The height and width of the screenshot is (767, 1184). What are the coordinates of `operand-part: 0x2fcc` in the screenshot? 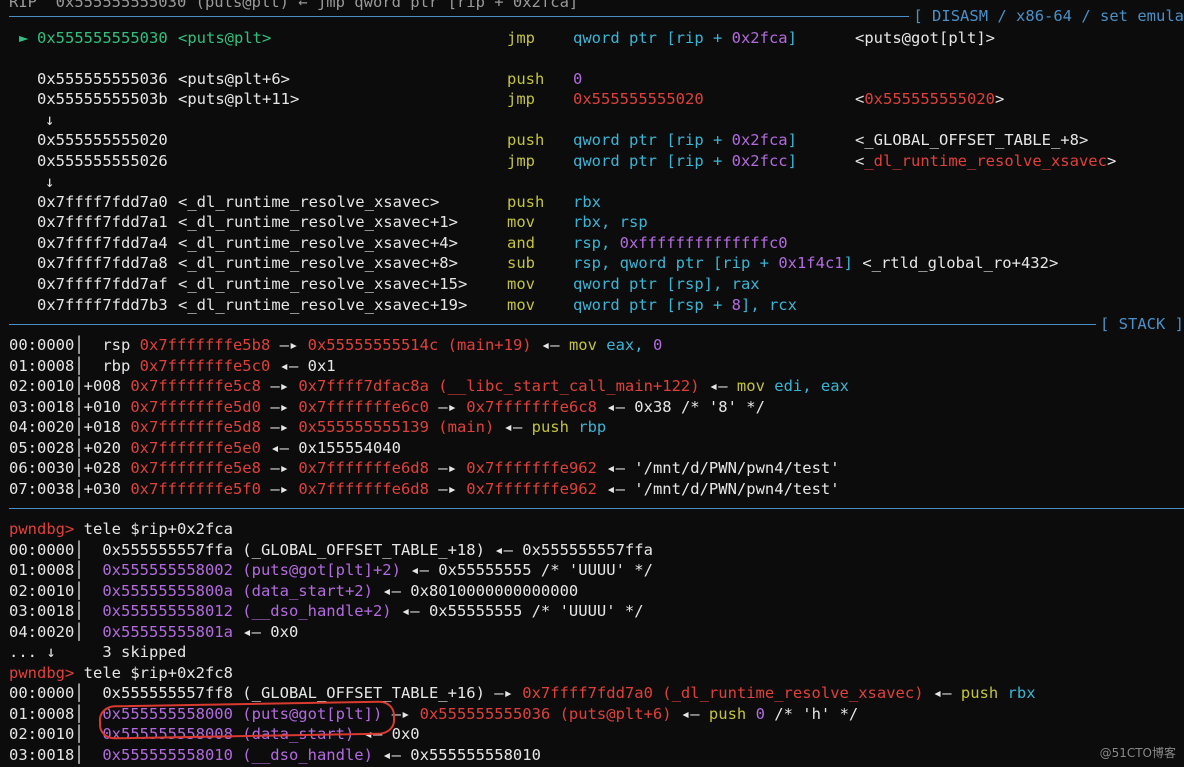 It's located at (759, 161).